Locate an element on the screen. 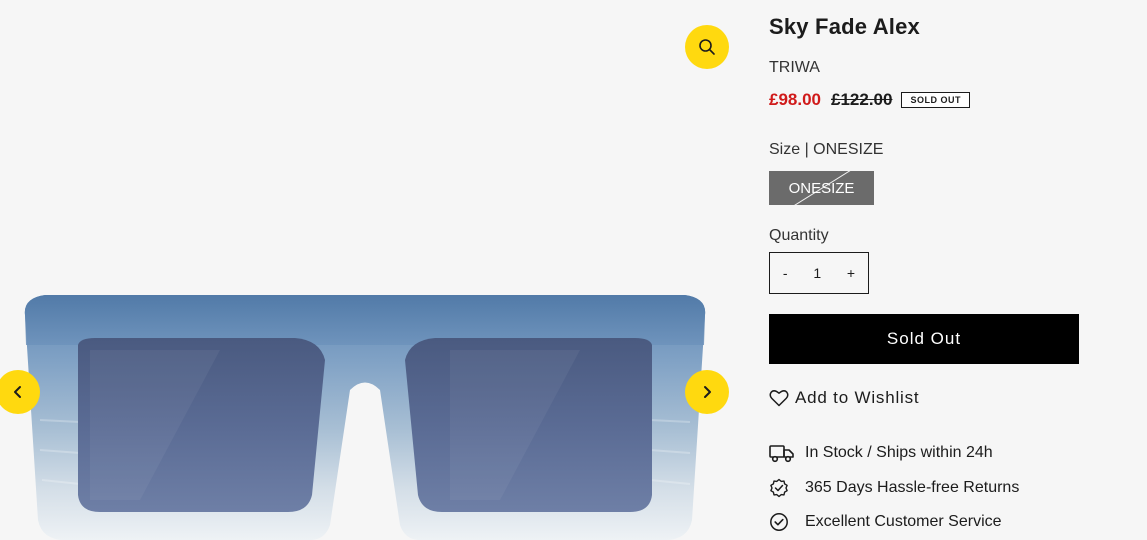 The height and width of the screenshot is (540, 1147). search-icon is located at coordinates (707, 47).